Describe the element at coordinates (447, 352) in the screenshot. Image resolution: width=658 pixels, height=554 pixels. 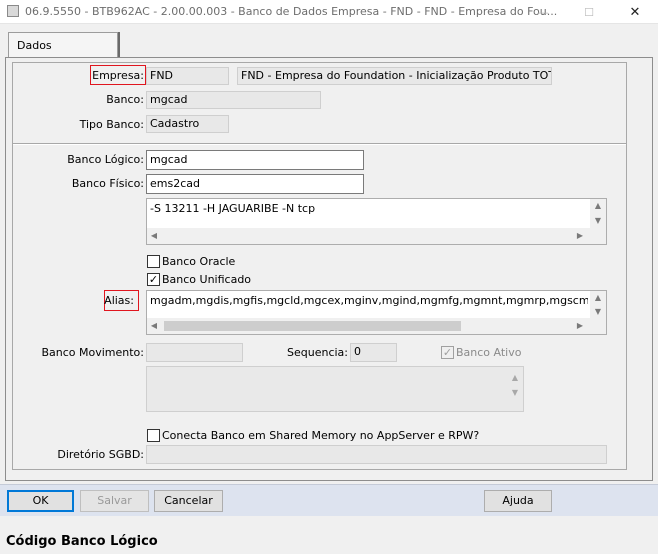
I see `banco-ativo-checkbox: ✓` at that location.